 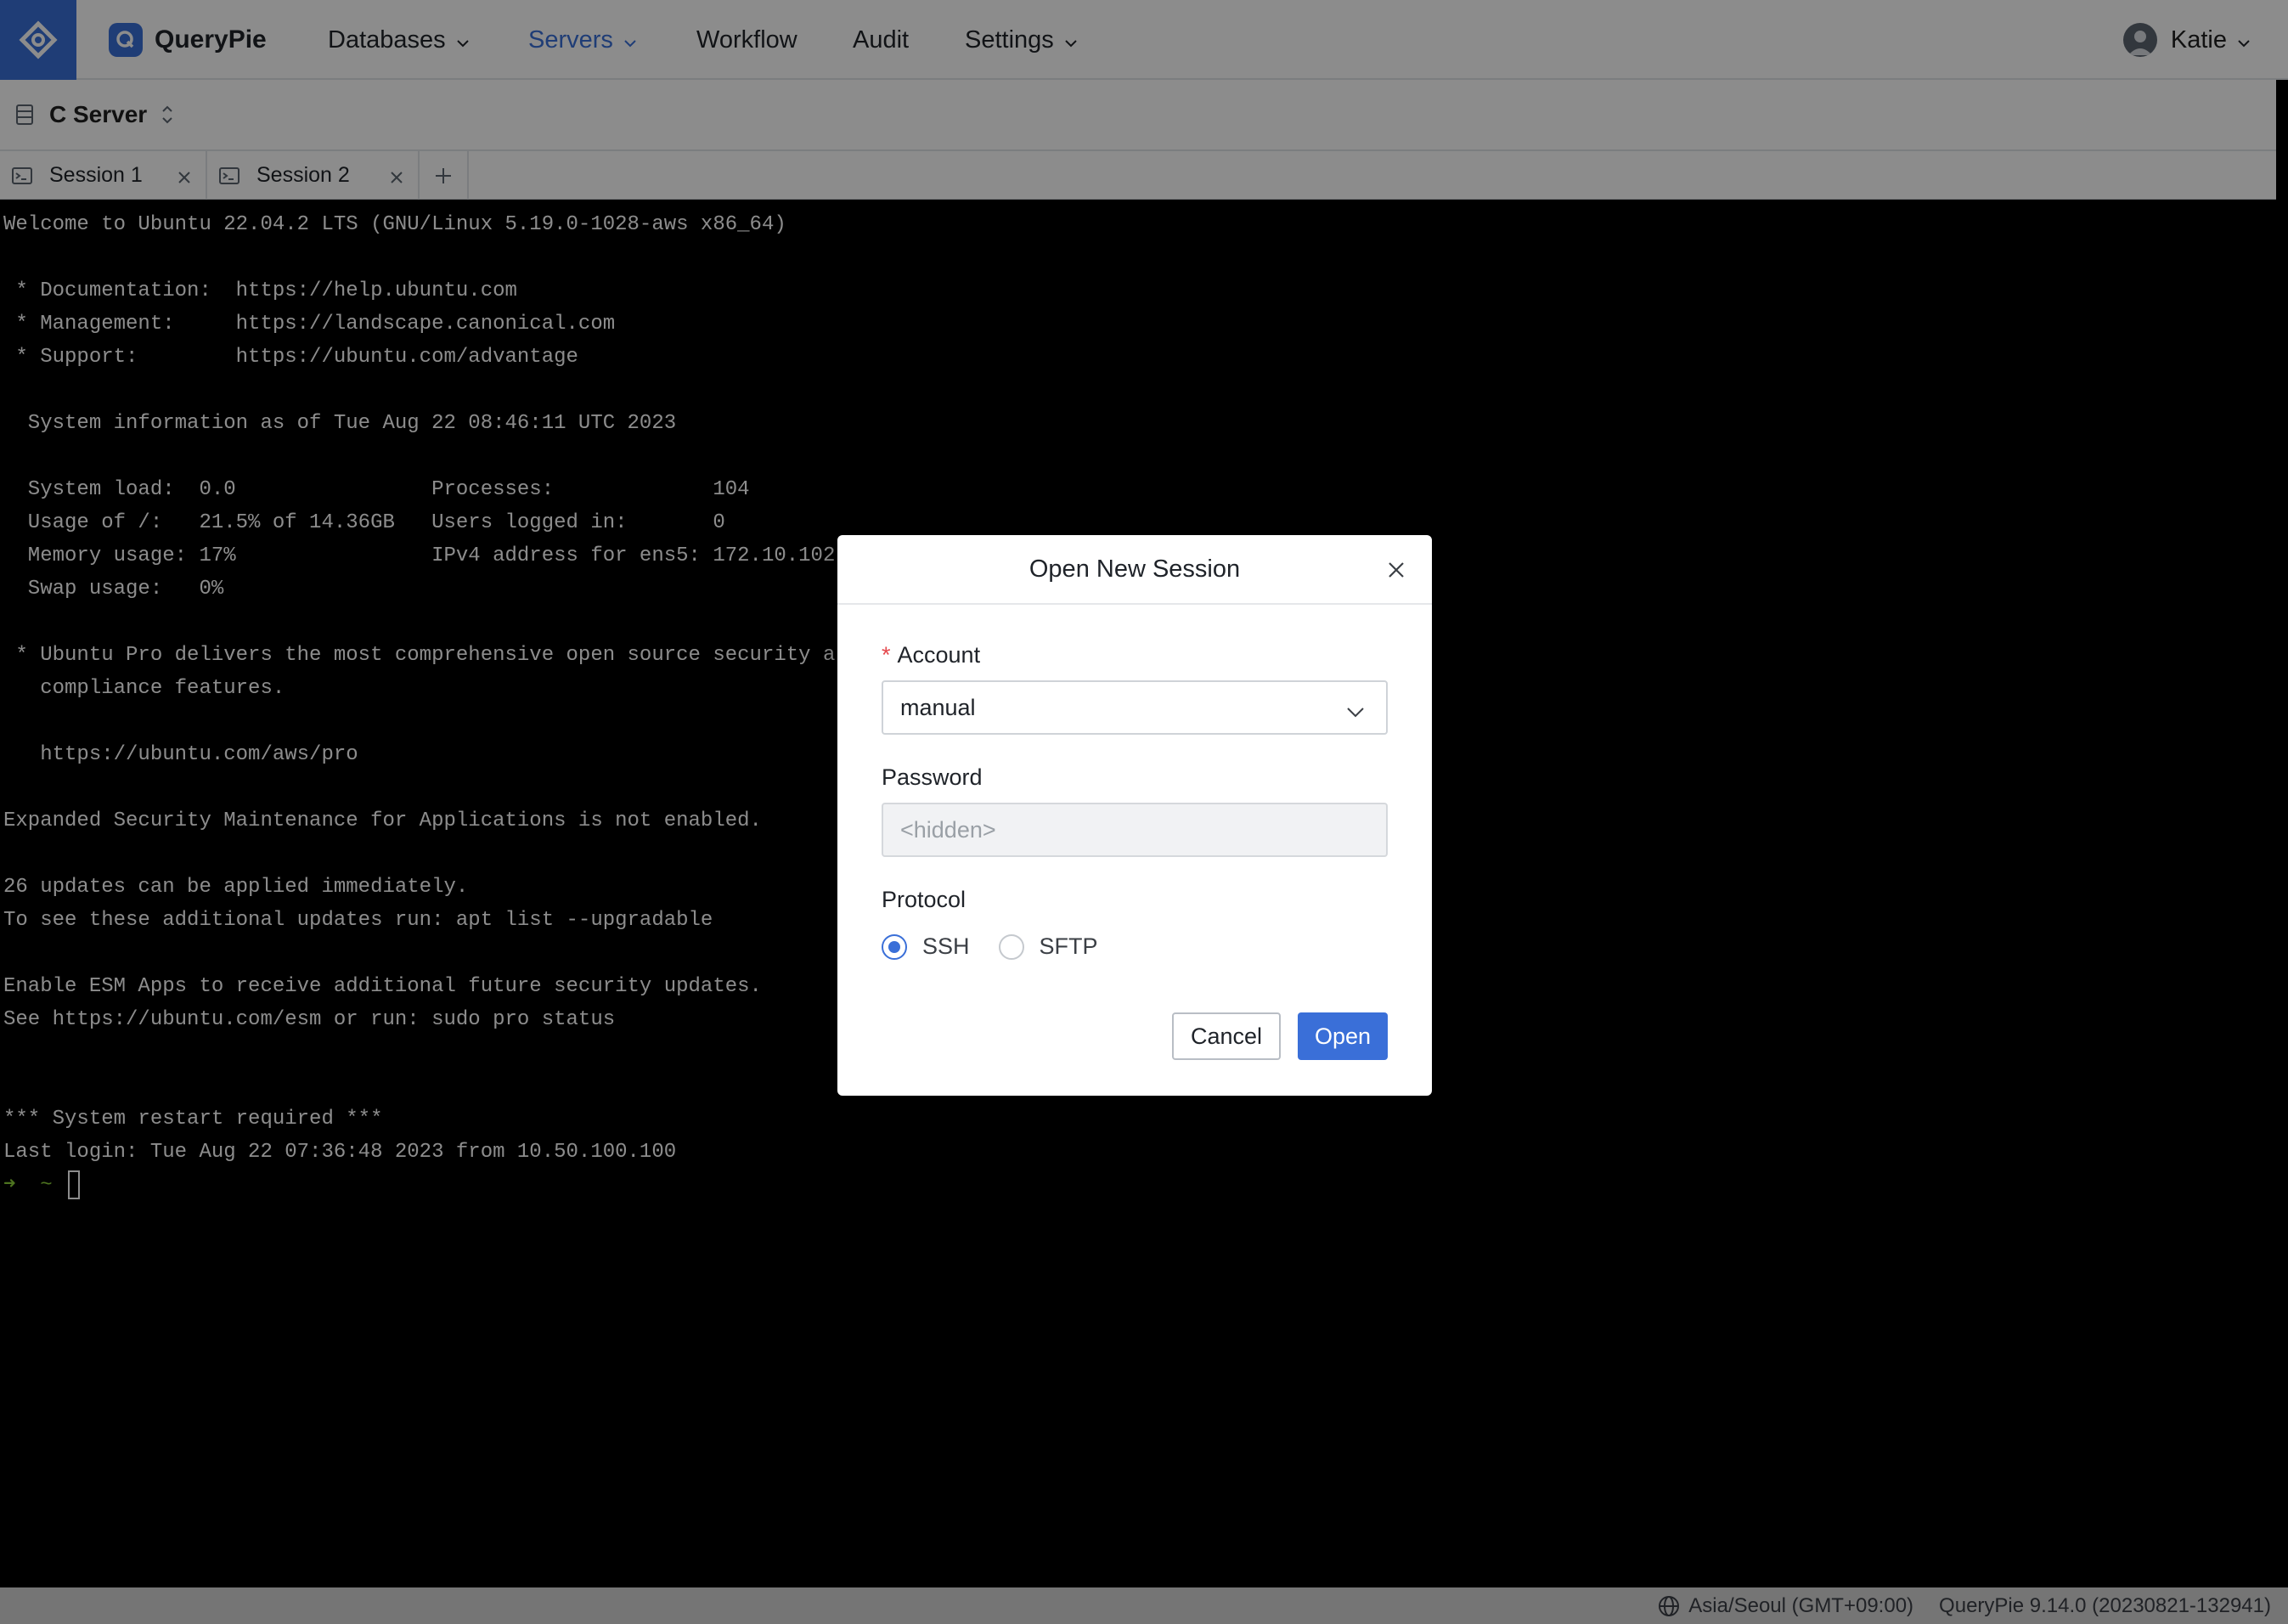 I want to click on dialog-title: Open New Session, so click(x=1134, y=569).